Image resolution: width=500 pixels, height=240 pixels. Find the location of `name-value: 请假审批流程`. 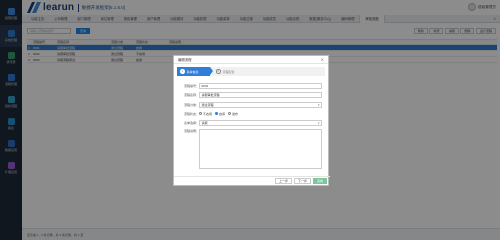

name-value: 请假审批流程 is located at coordinates (210, 95).